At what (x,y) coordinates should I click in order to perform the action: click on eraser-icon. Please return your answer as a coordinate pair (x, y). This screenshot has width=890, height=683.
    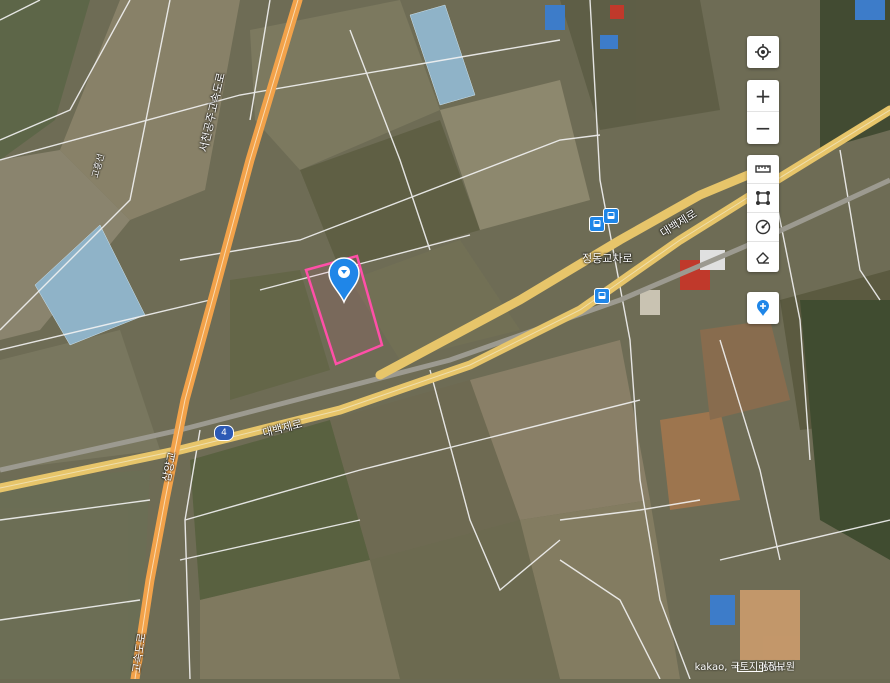
    Looking at the image, I should click on (763, 257).